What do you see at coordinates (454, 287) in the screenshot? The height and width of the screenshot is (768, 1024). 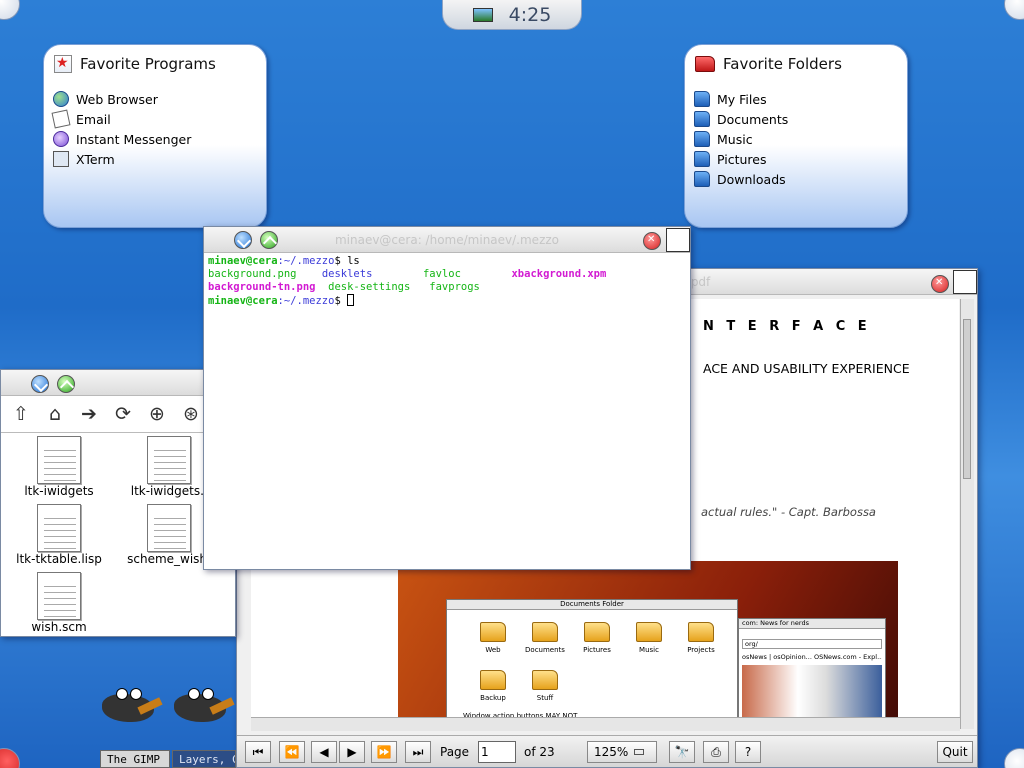 I see `ls-entry: favprogs` at bounding box center [454, 287].